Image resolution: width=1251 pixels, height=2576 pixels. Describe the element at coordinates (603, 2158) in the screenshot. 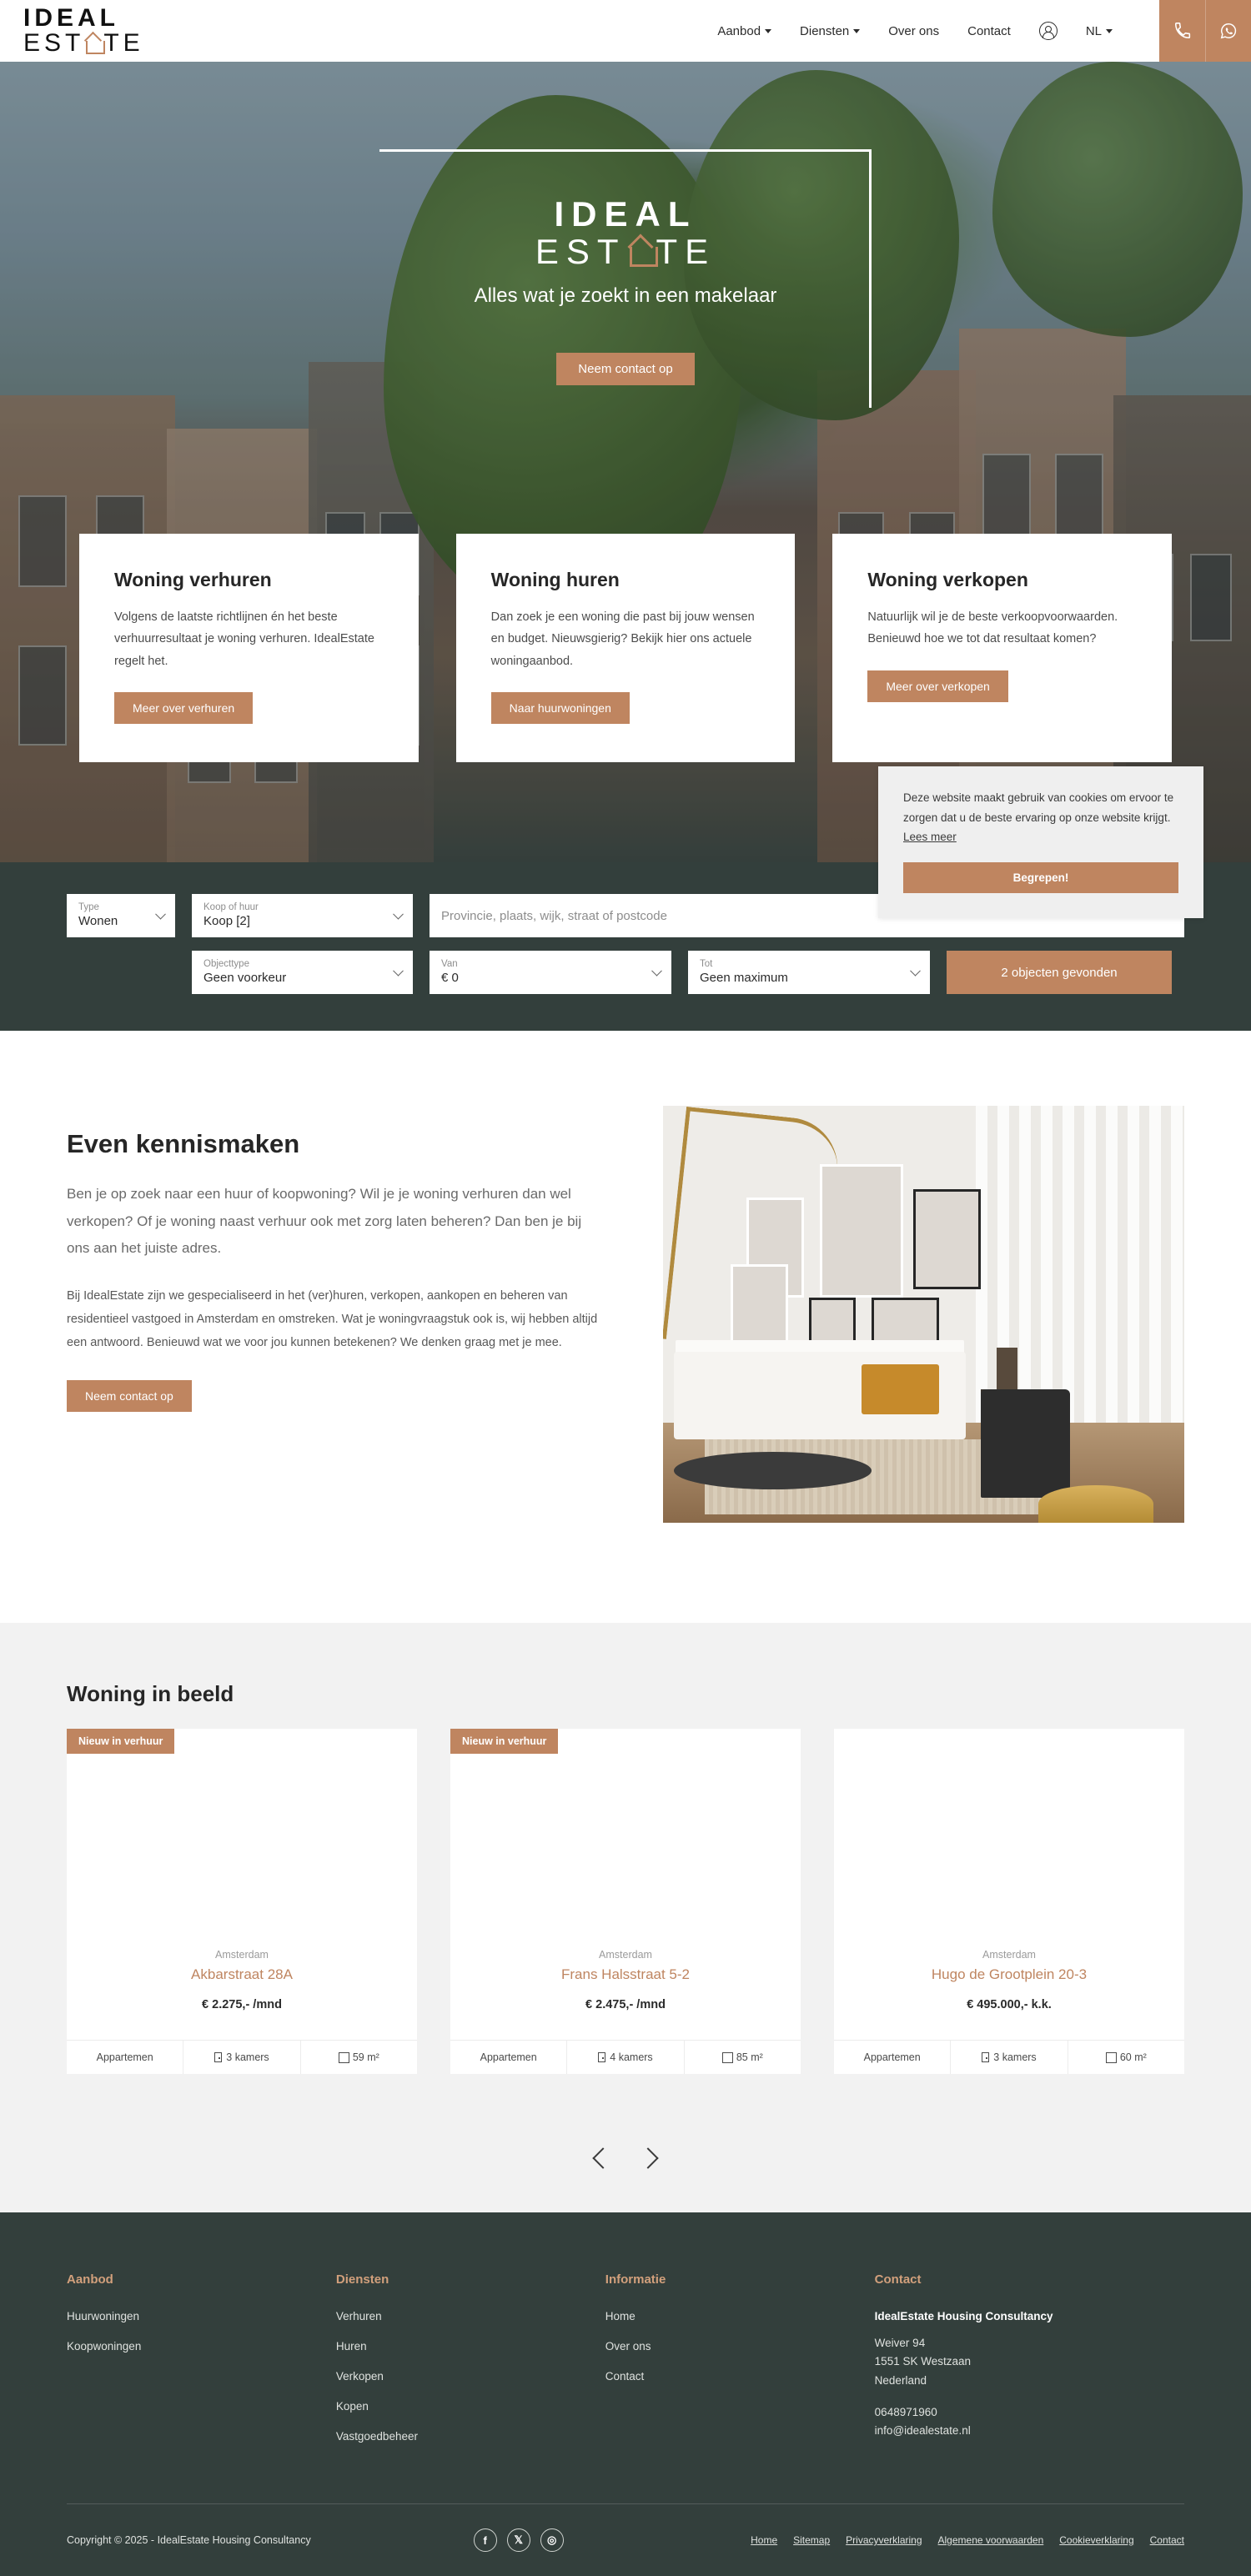

I see `chevron-left-icon` at that location.